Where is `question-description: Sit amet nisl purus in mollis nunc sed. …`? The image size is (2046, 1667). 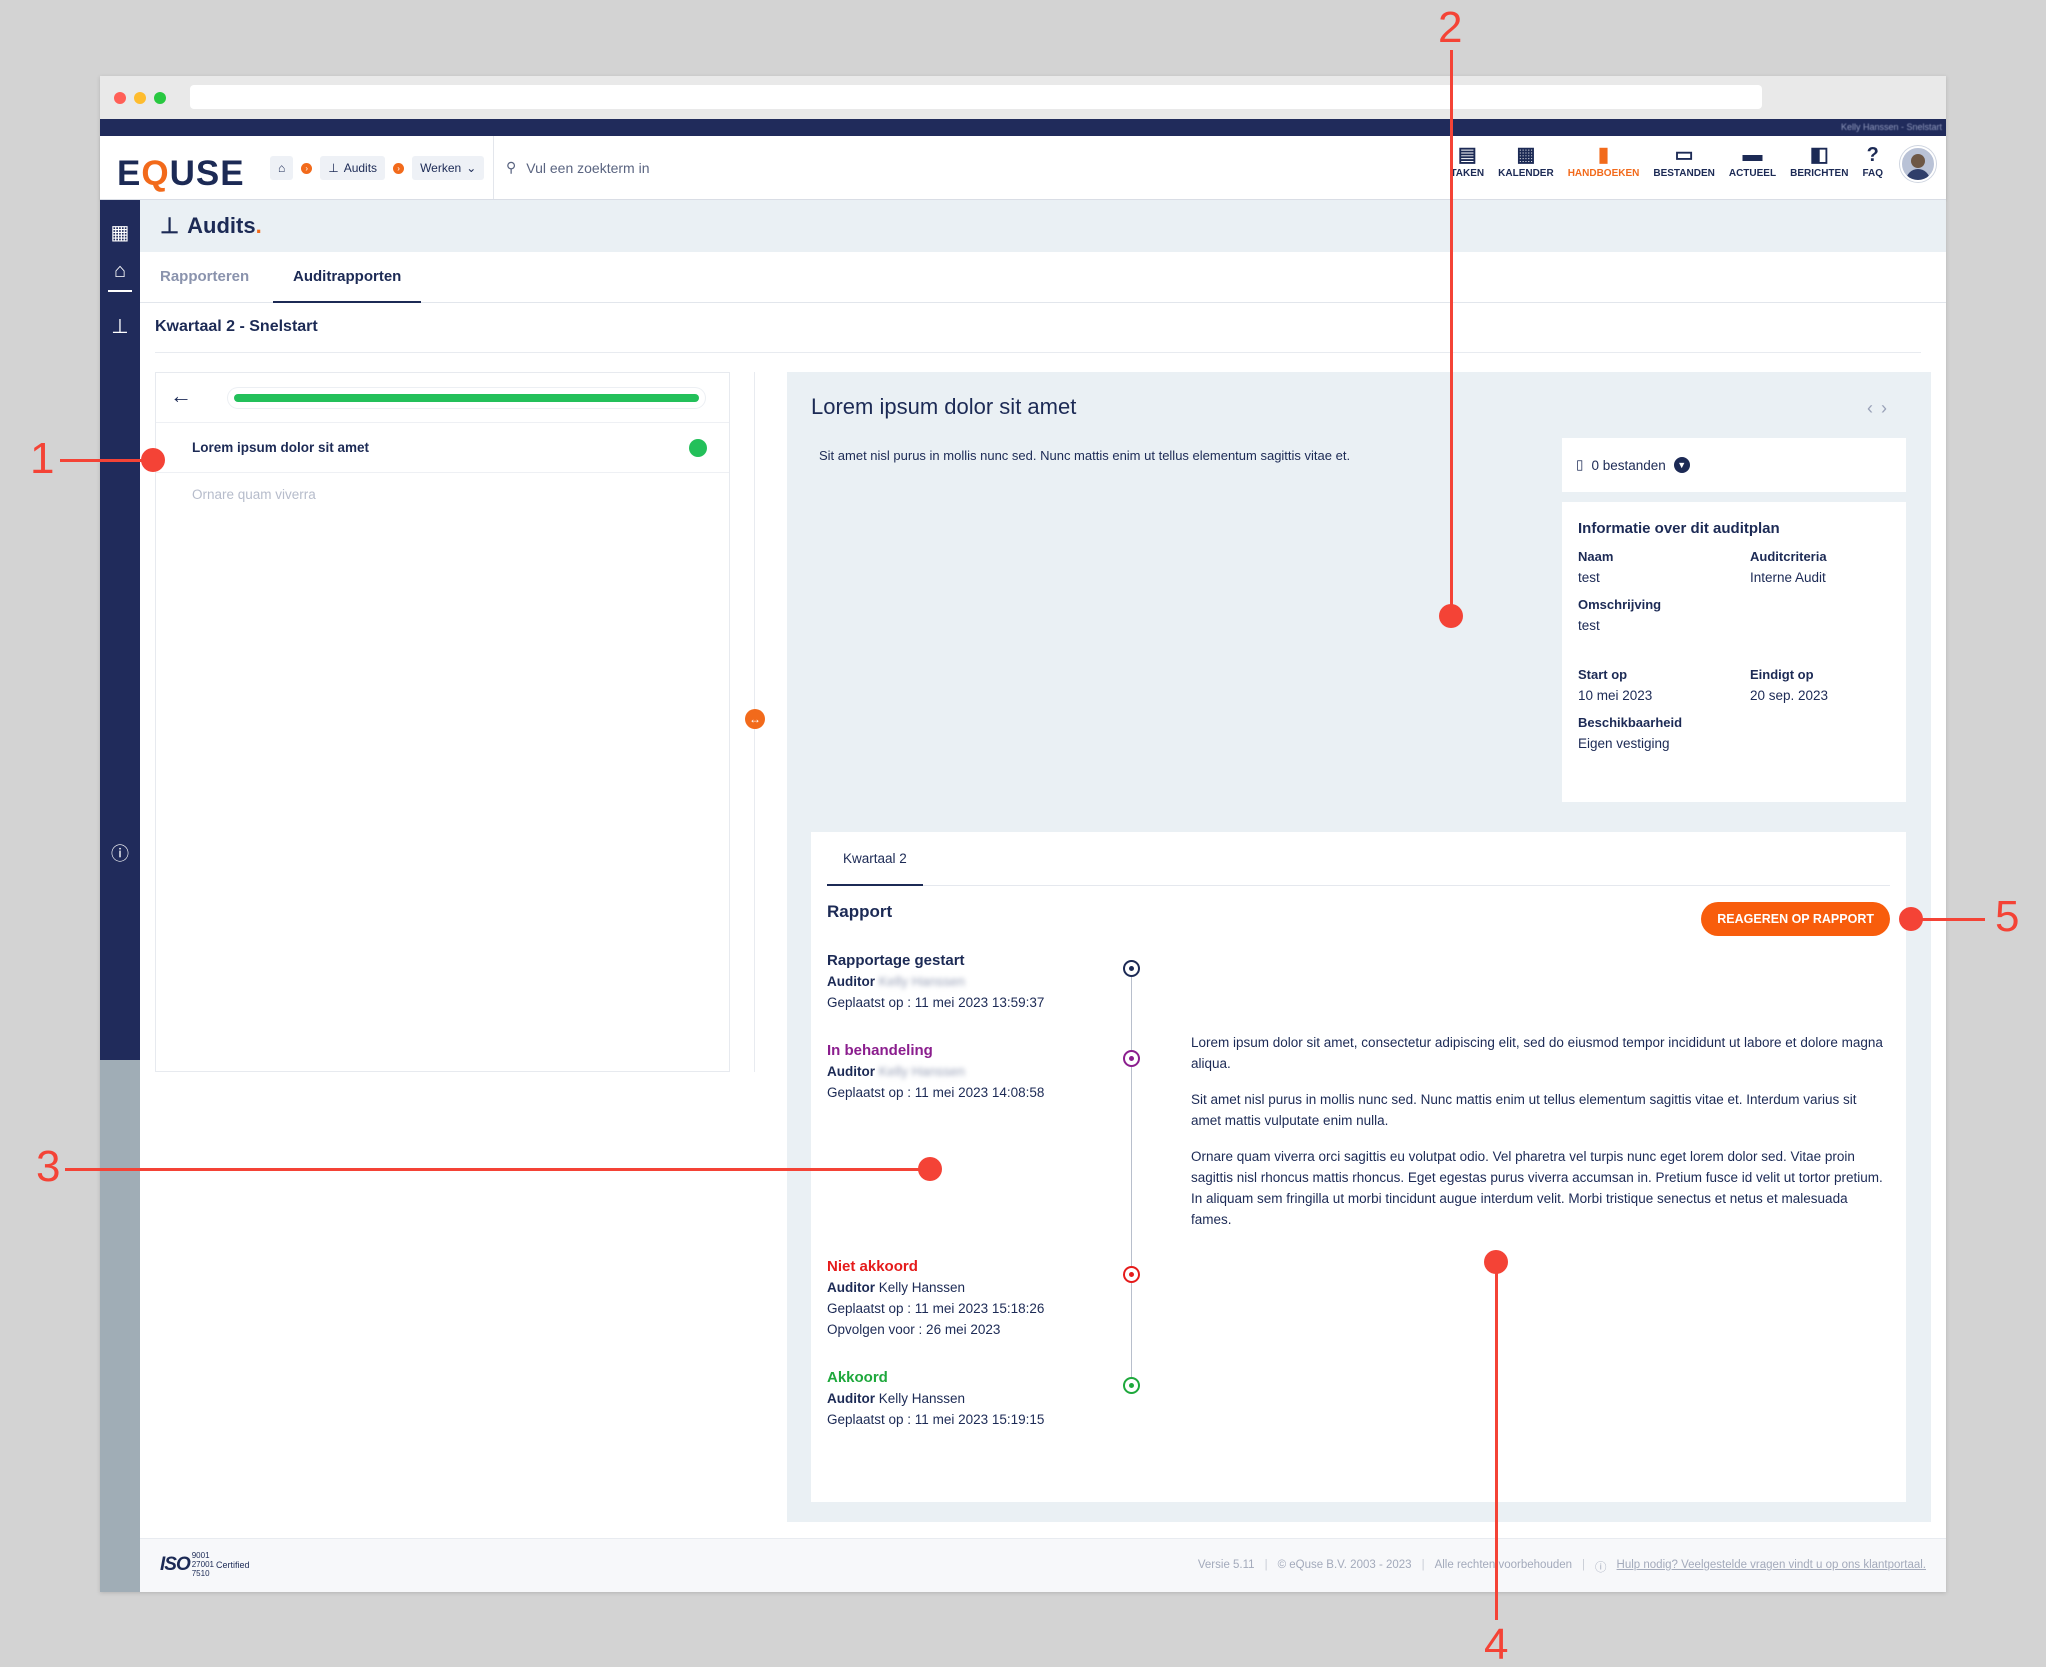 question-description: Sit amet nisl purus in mollis nunc sed. … is located at coordinates (1085, 455).